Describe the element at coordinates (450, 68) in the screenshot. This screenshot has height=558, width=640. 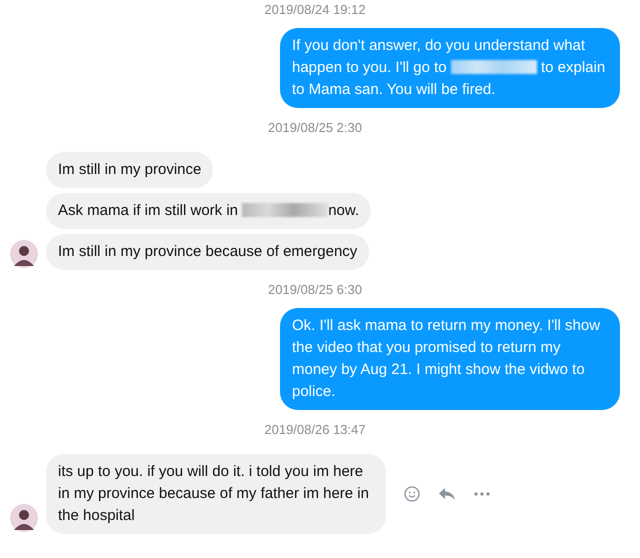
I see `sent-message: If you don't answer, do you understand what happen to you. I'll go to to explain to Mama san. You will be fired.` at that location.